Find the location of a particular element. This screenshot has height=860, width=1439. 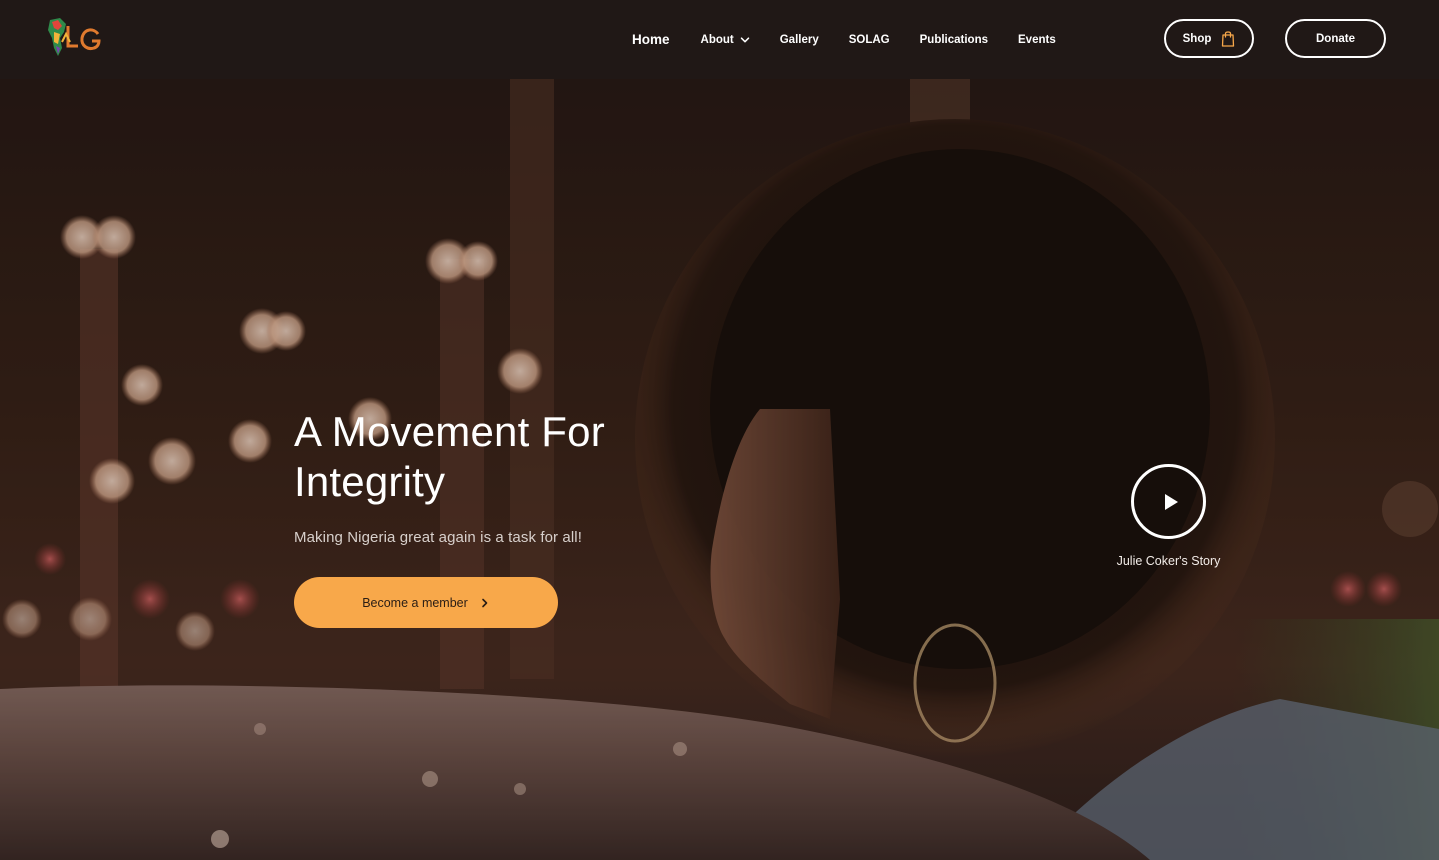

nav-events-label: Events is located at coordinates (1037, 39).